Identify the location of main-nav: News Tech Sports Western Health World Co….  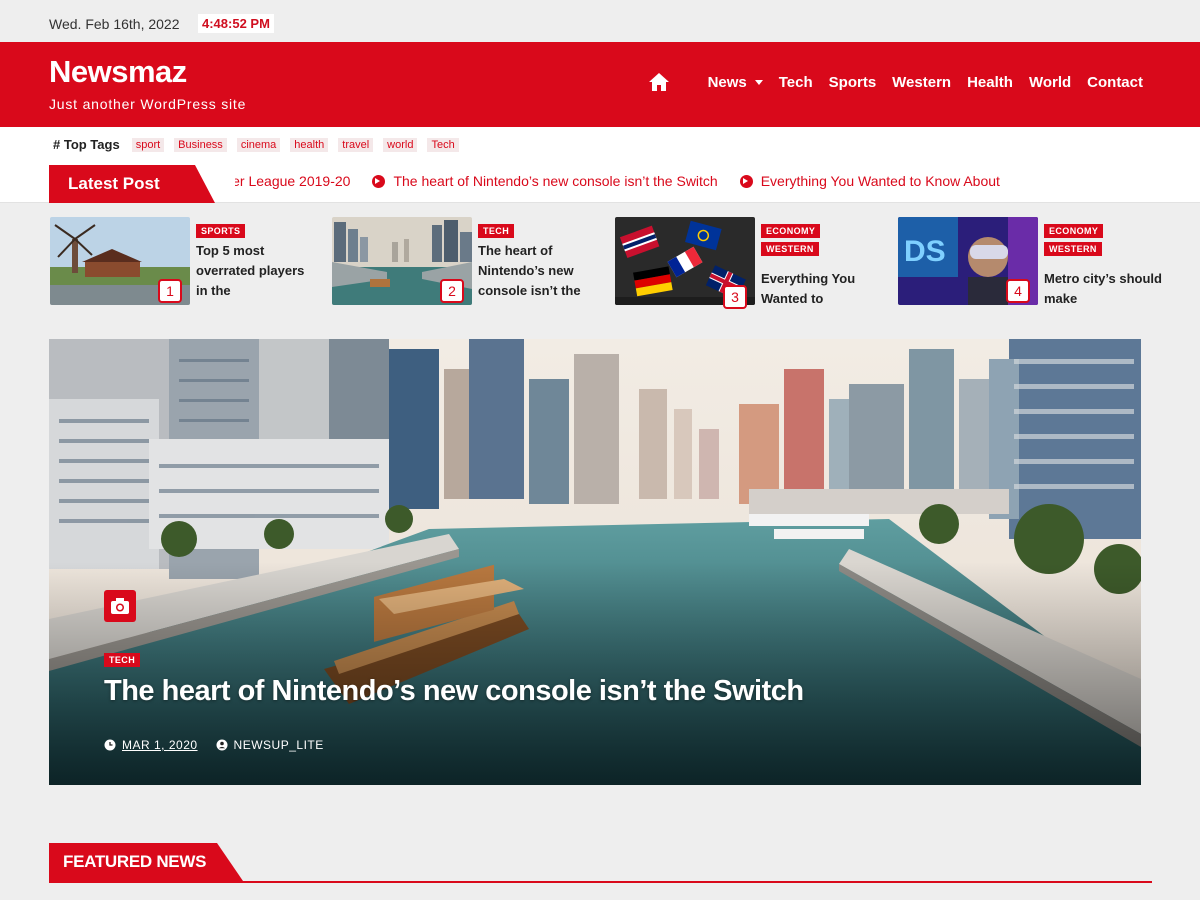
(895, 82).